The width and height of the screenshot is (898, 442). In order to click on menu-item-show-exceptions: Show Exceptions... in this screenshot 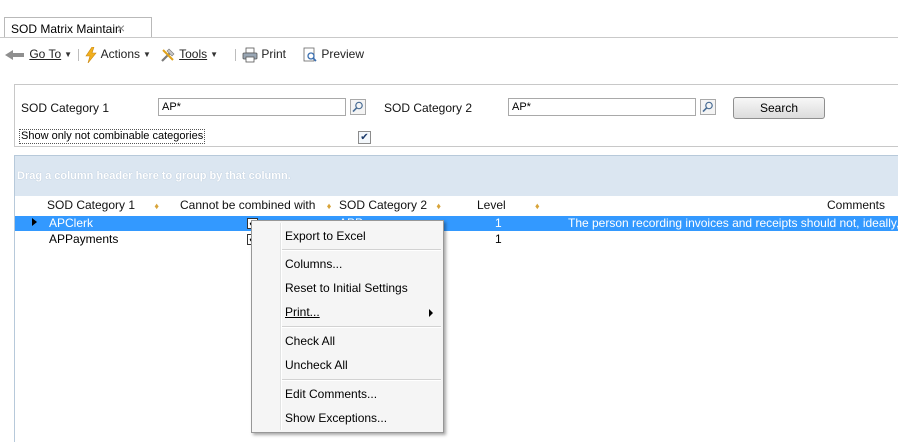, I will do `click(347, 418)`.